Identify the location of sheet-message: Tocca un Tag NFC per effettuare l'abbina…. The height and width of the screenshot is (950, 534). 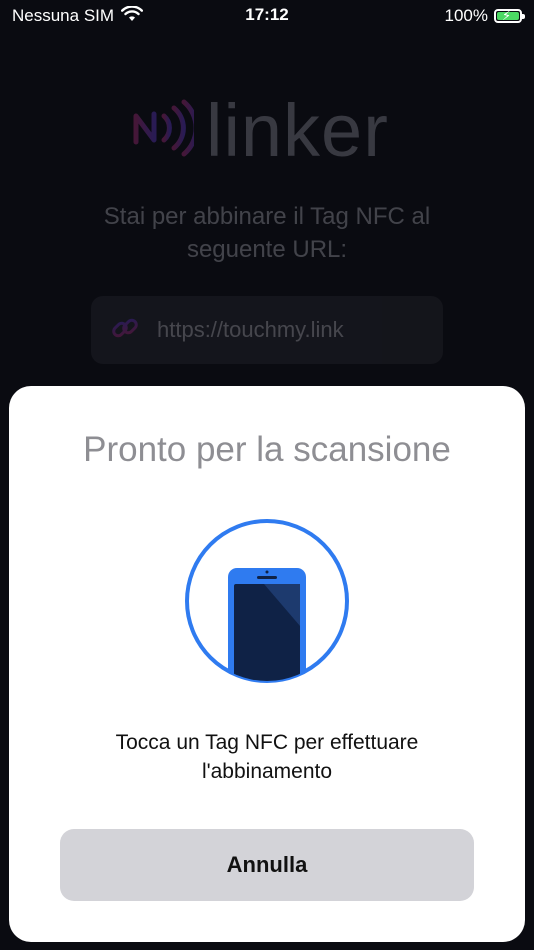
(267, 757).